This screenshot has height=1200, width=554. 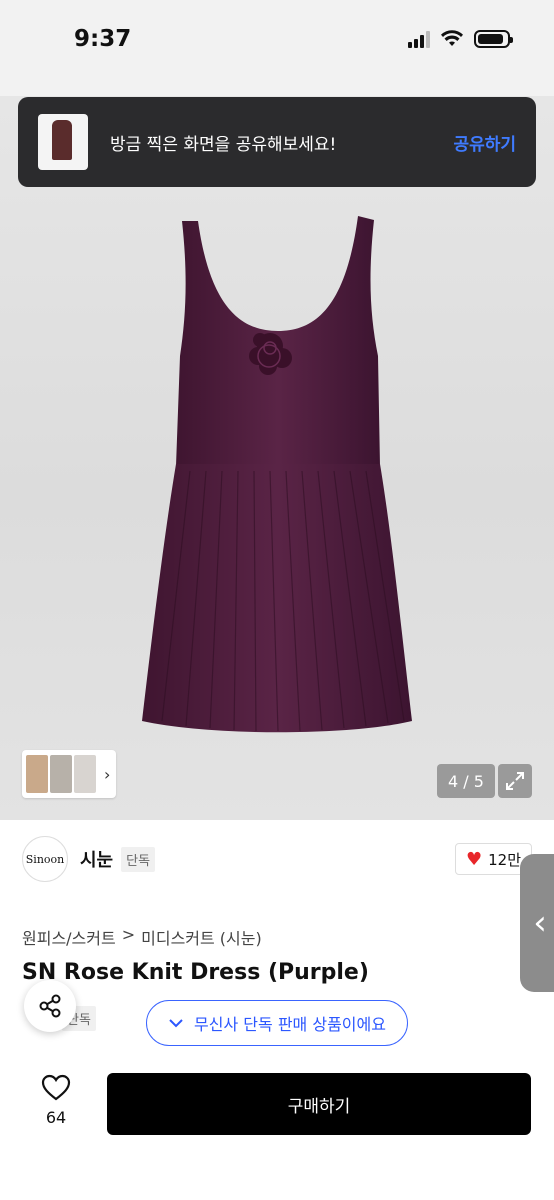 I want to click on buy-button: 구매하기, so click(x=319, y=1104).